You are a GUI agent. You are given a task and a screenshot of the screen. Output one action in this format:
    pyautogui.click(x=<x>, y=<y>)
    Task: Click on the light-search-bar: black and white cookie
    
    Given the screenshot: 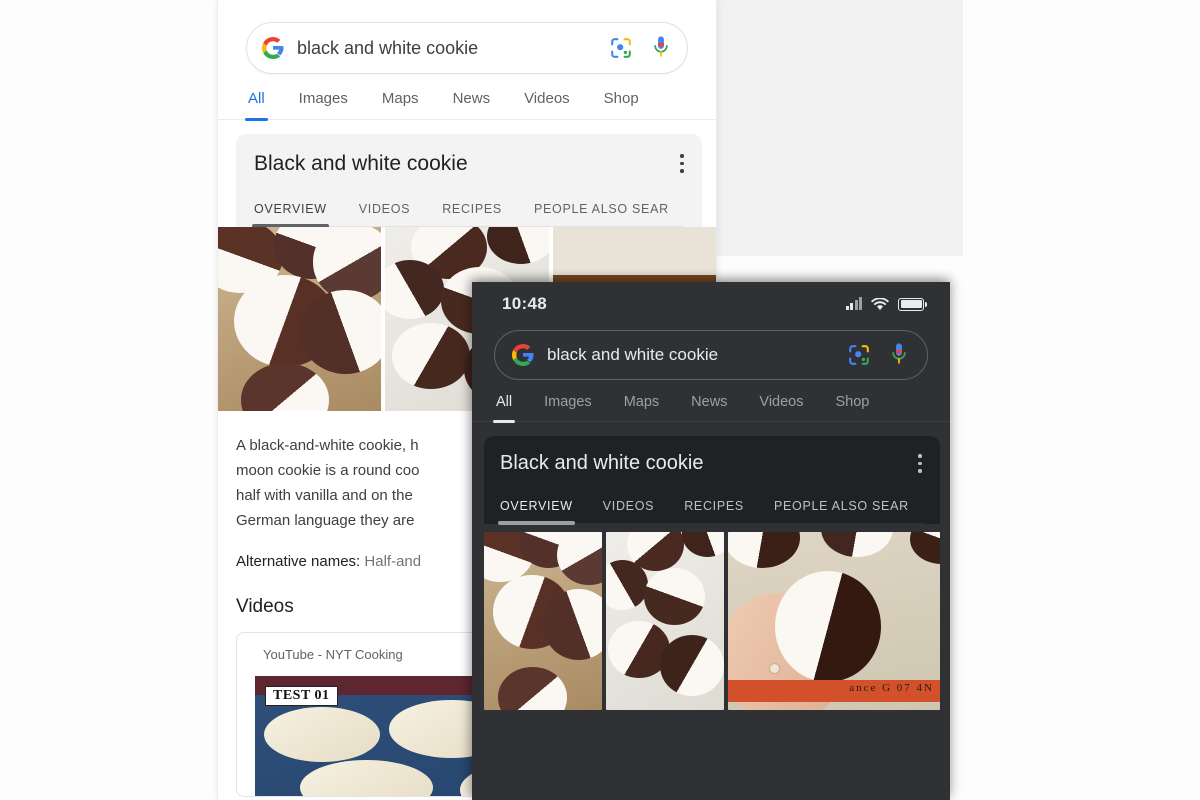 What is the action you would take?
    pyautogui.click(x=467, y=48)
    